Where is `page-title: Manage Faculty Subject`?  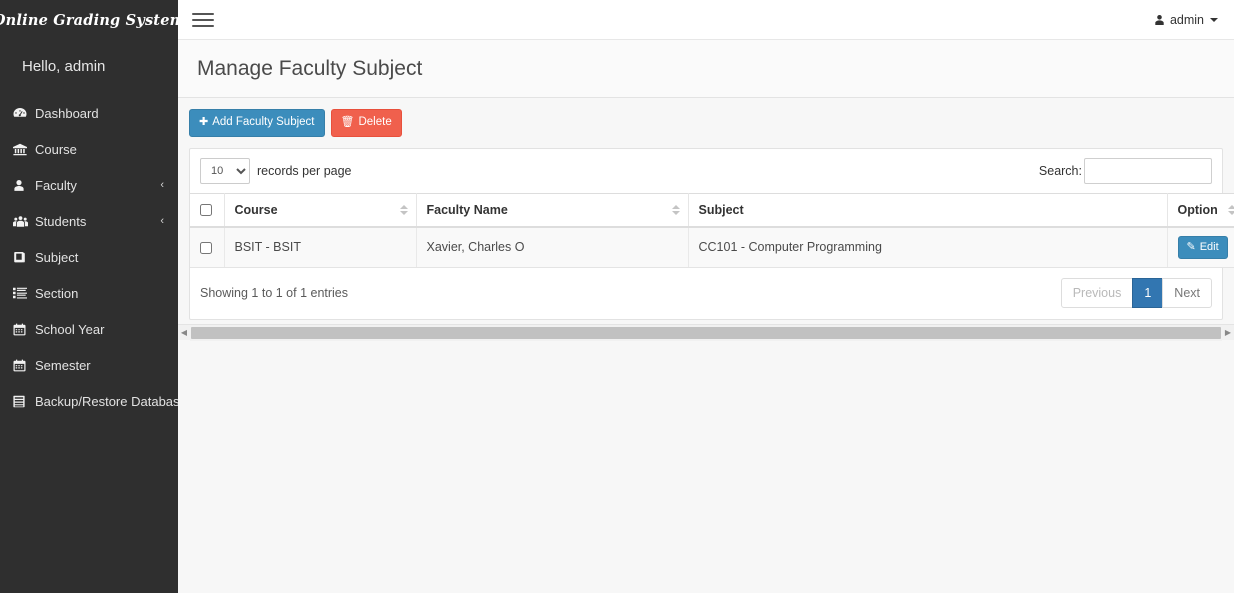 page-title: Manage Faculty Subject is located at coordinates (310, 68).